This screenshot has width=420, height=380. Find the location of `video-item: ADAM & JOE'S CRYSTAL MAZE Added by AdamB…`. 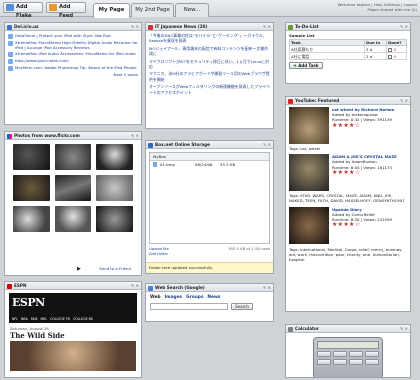

video-item: ADAM & JOE'S CRYSTAL MAZE Added by AdamB… is located at coordinates (348, 173).